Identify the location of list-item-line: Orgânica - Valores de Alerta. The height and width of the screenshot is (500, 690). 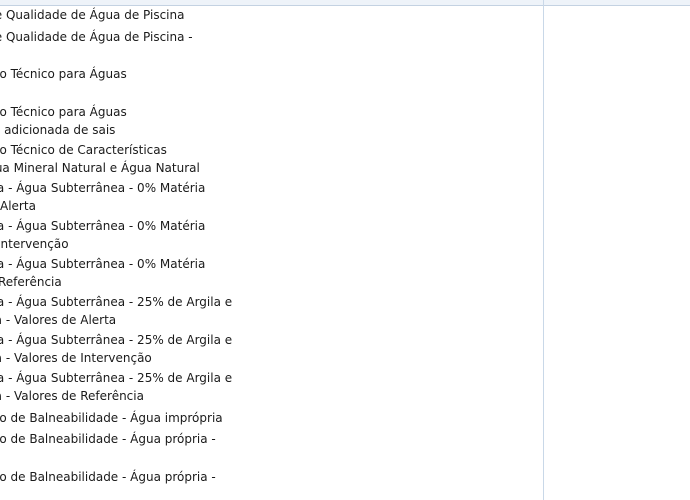
(58, 320).